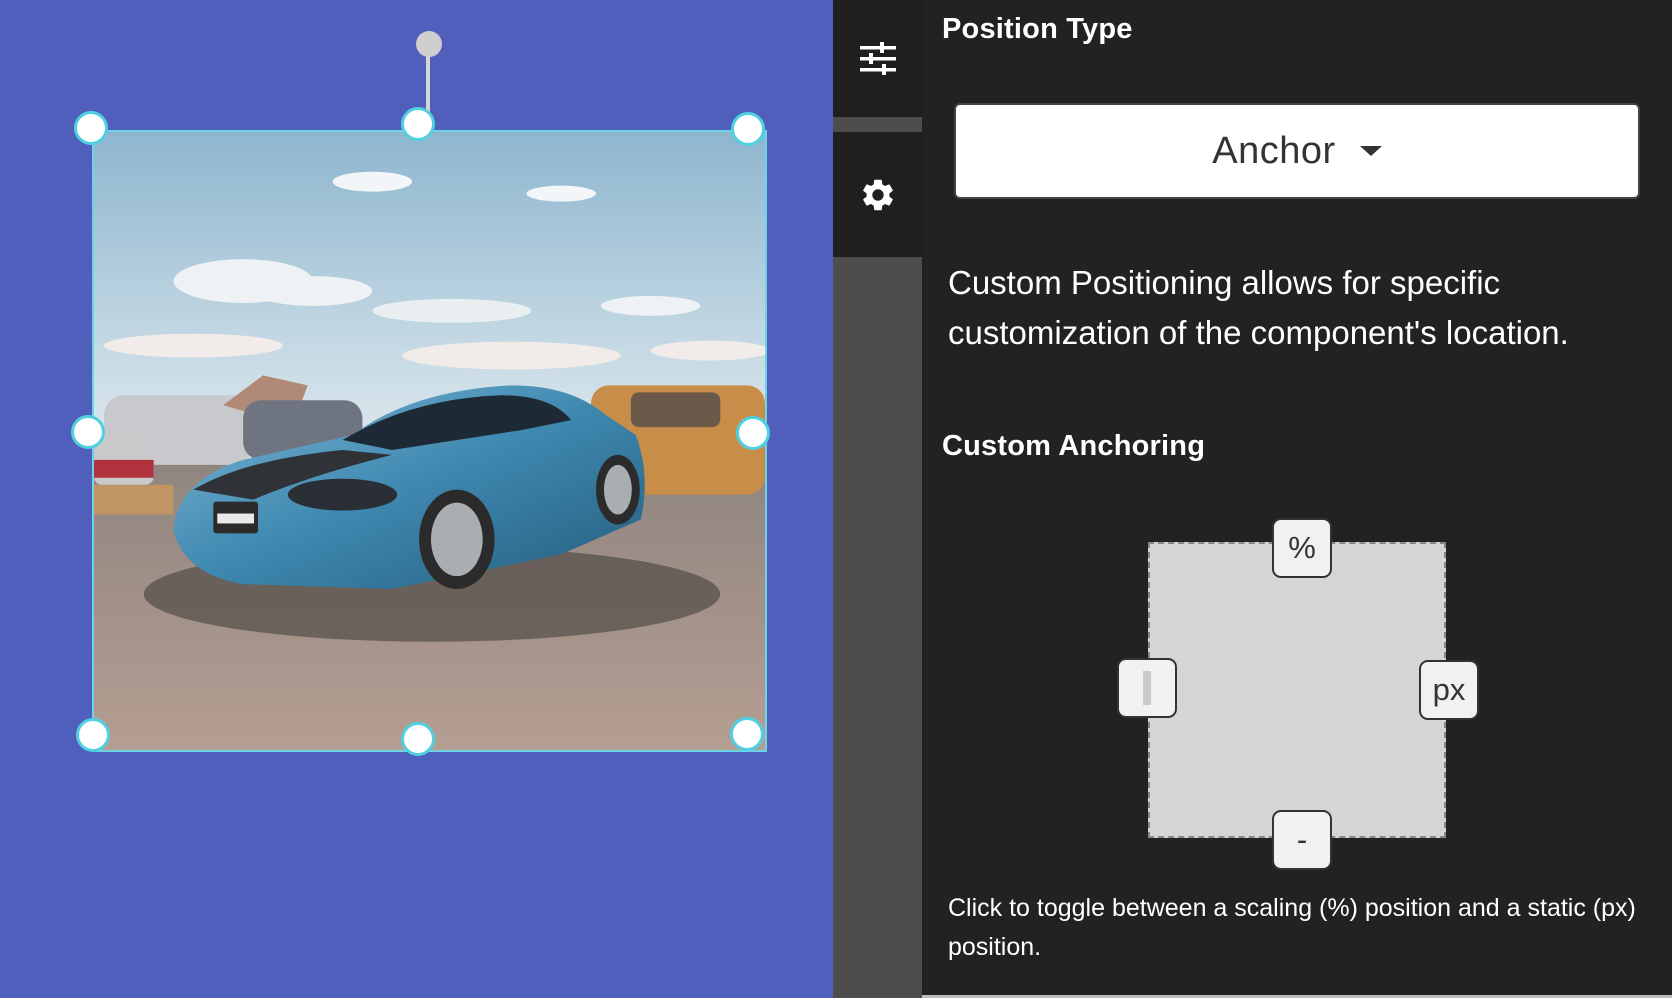  Describe the element at coordinates (1274, 150) in the screenshot. I see `position-type-value: Anchor` at that location.